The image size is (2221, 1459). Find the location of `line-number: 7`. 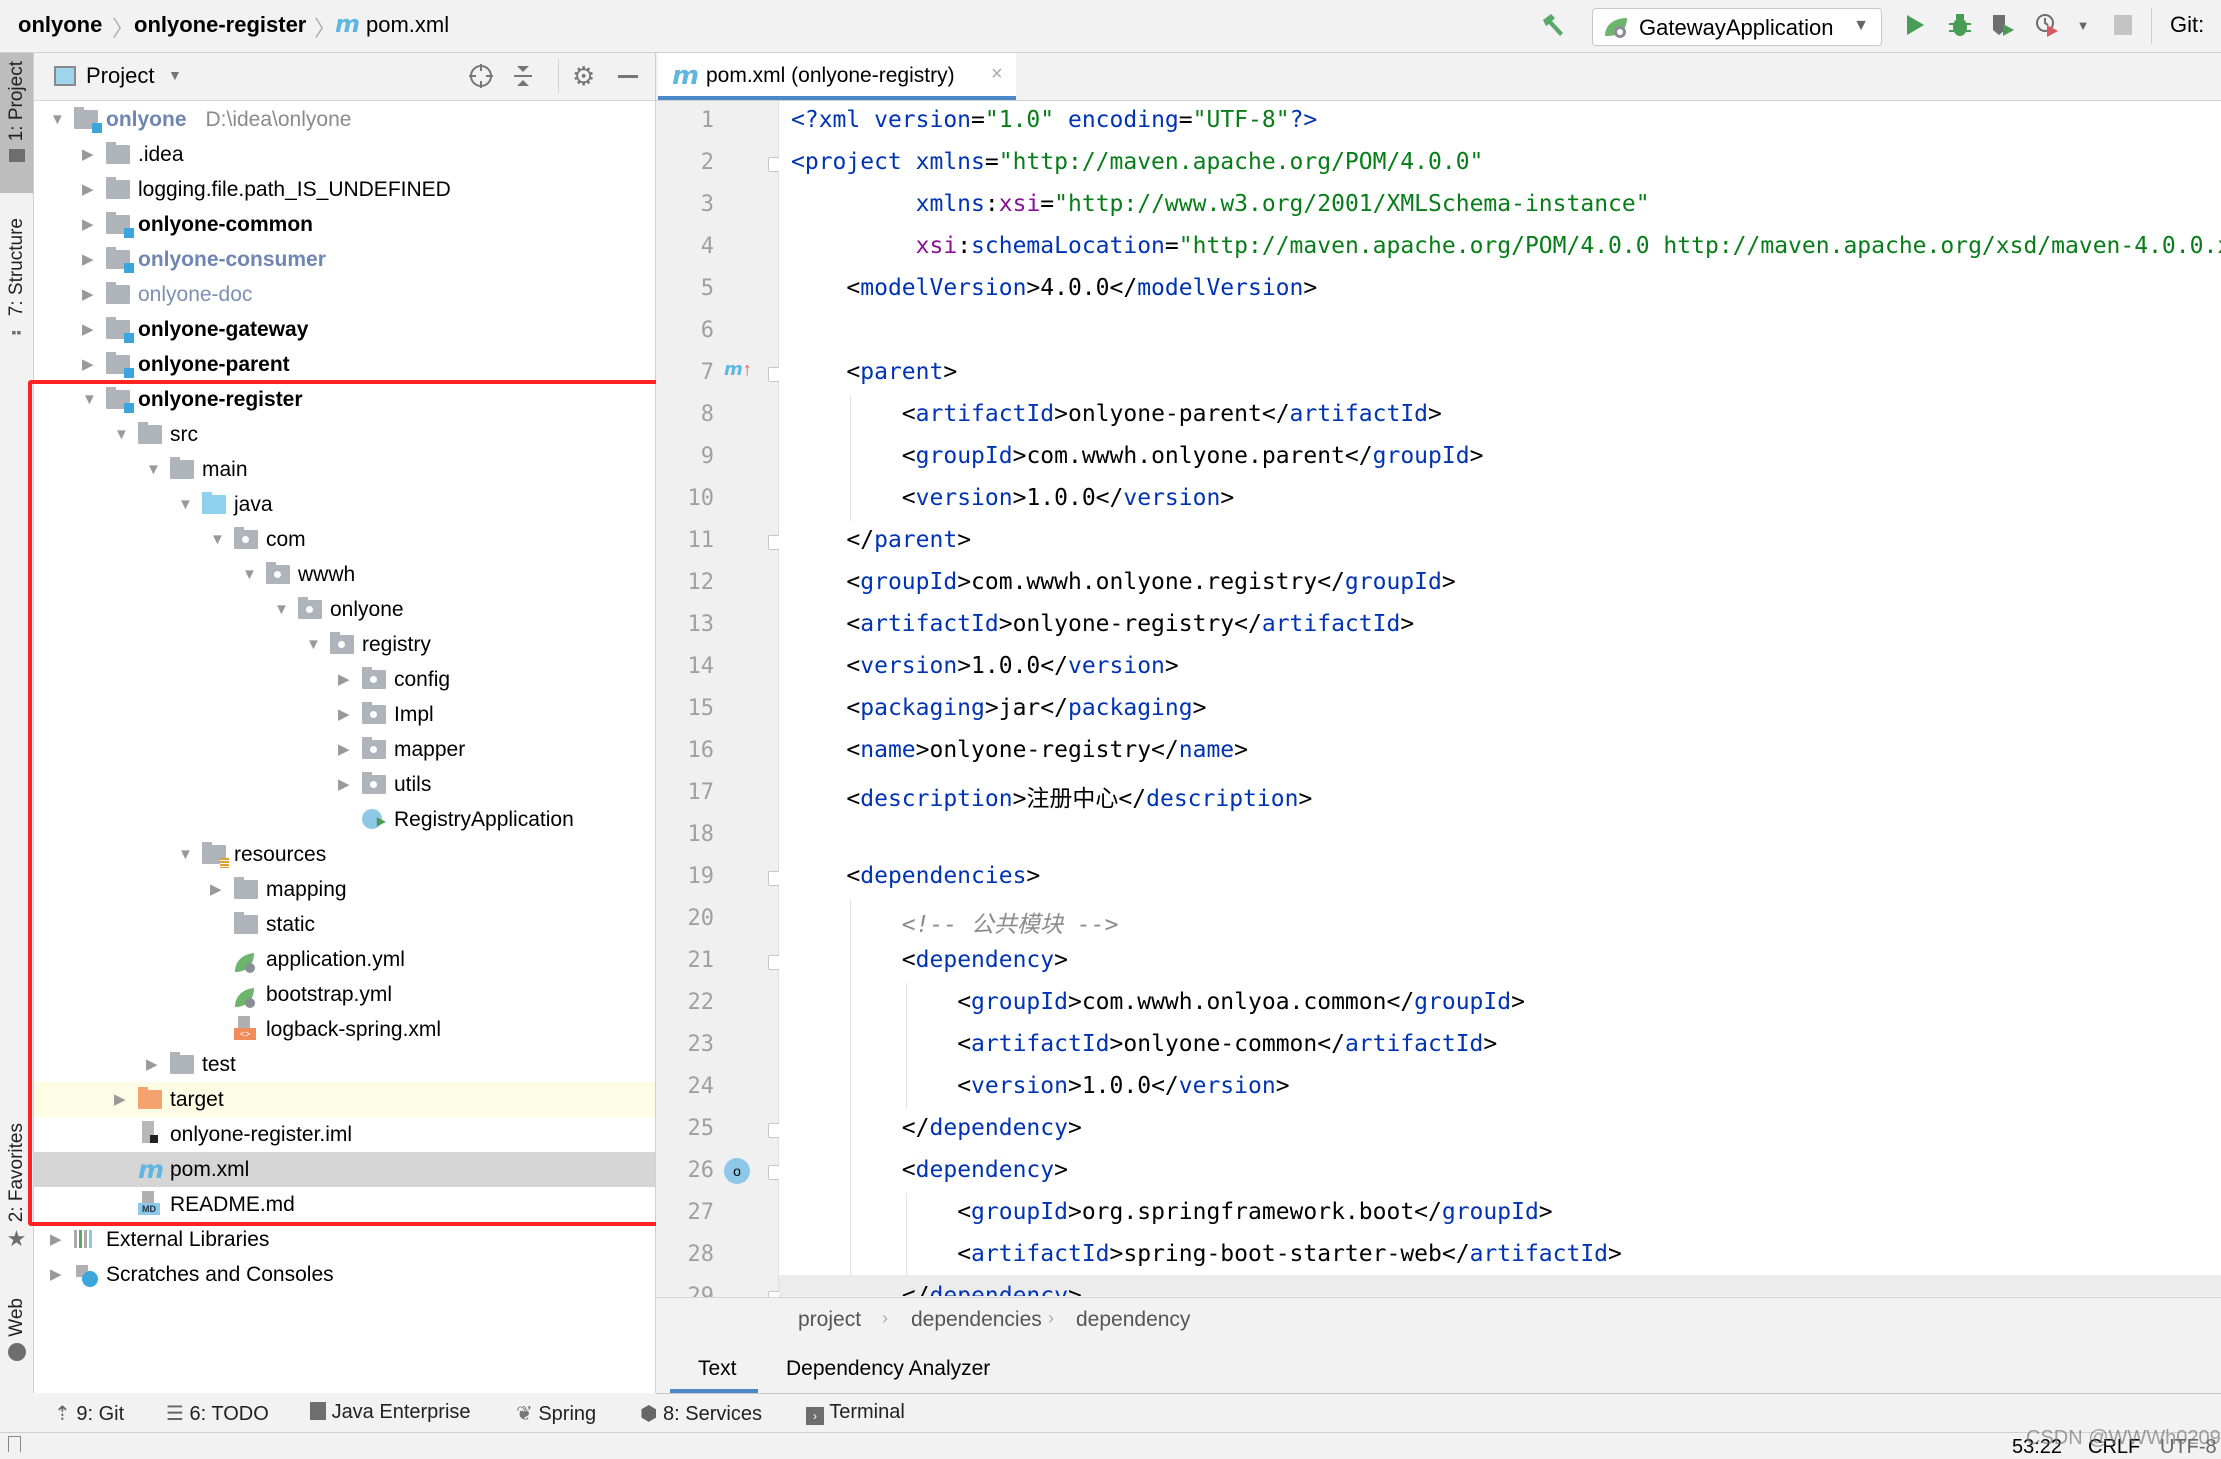

line-number: 7 is located at coordinates (707, 372).